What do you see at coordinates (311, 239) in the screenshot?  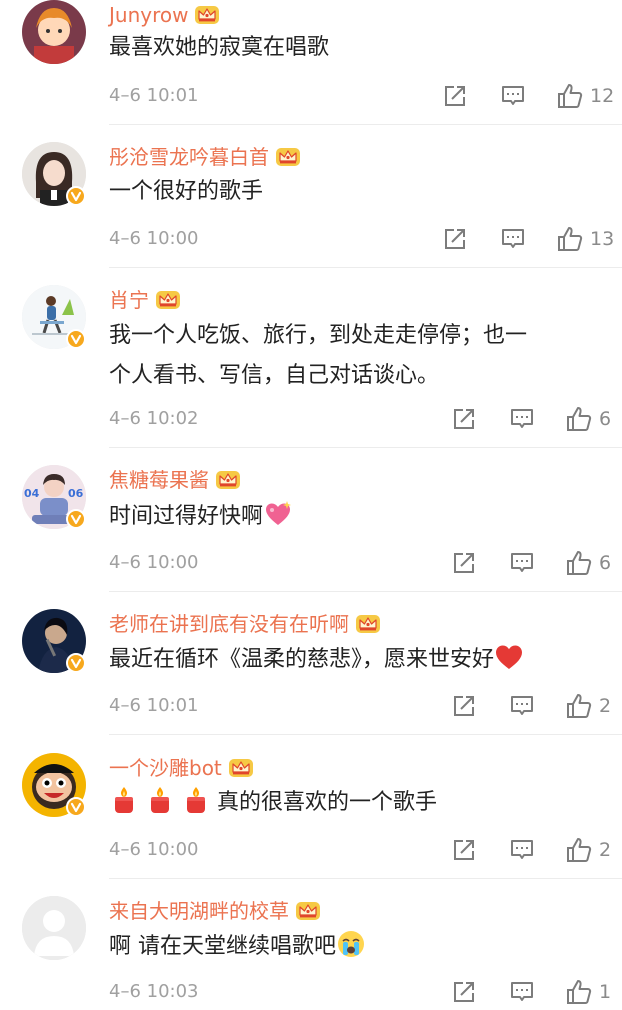 I see `comment-actions: 4–6 10:00 13` at bounding box center [311, 239].